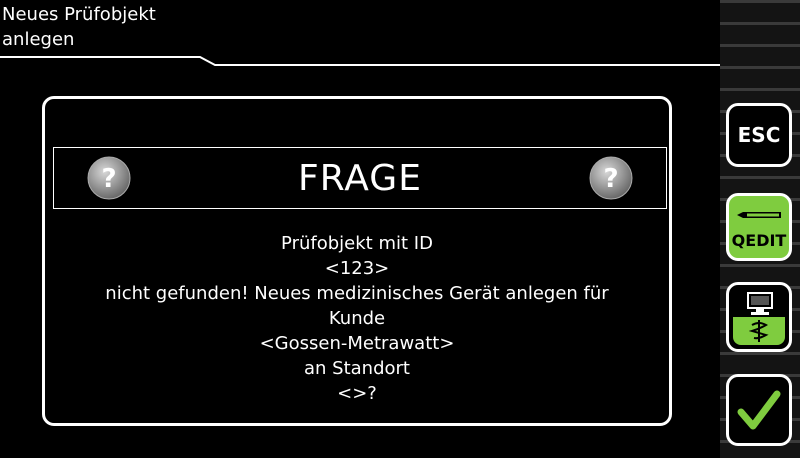  What do you see at coordinates (357, 393) in the screenshot?
I see `message-line: <>?` at bounding box center [357, 393].